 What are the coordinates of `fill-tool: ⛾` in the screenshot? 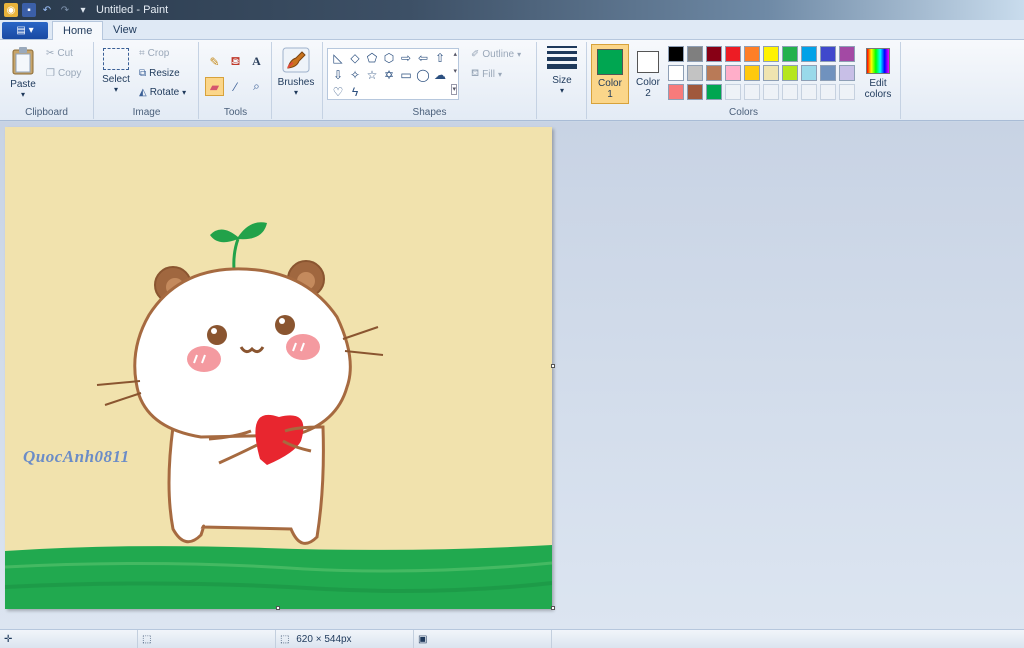 It's located at (235, 61).